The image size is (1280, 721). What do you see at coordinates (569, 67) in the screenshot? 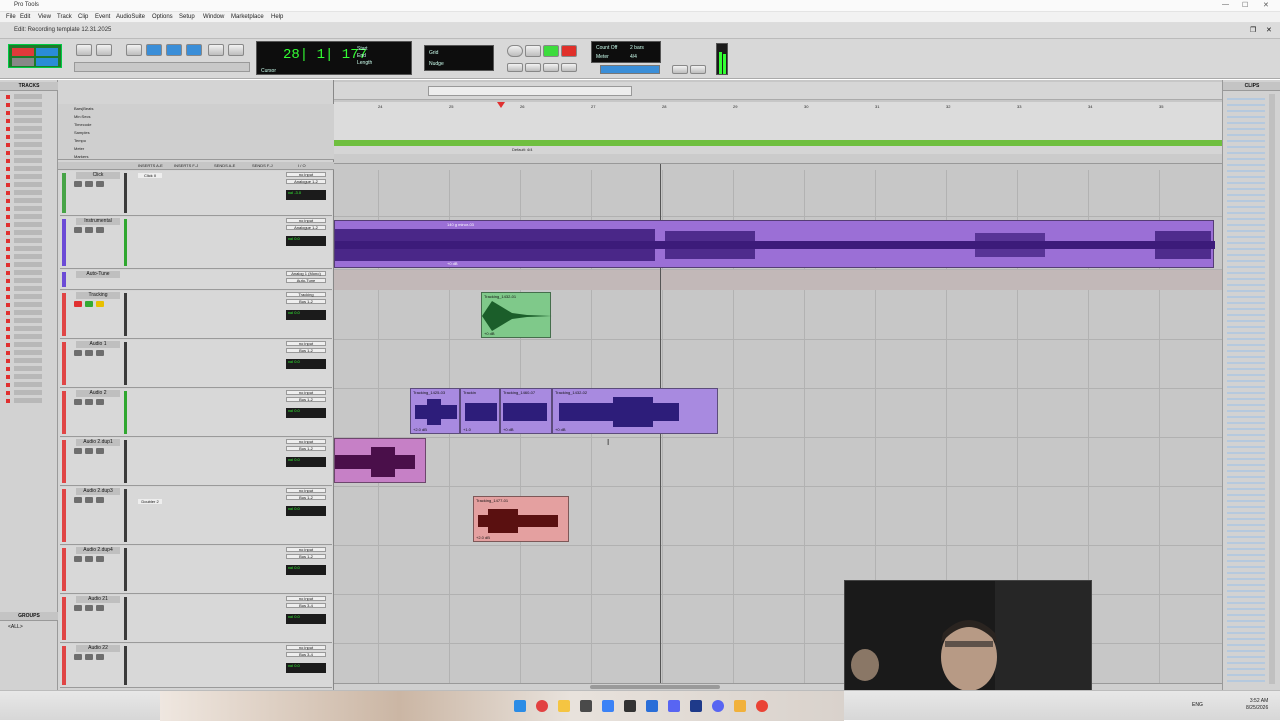
I see `go-to-end-button` at bounding box center [569, 67].